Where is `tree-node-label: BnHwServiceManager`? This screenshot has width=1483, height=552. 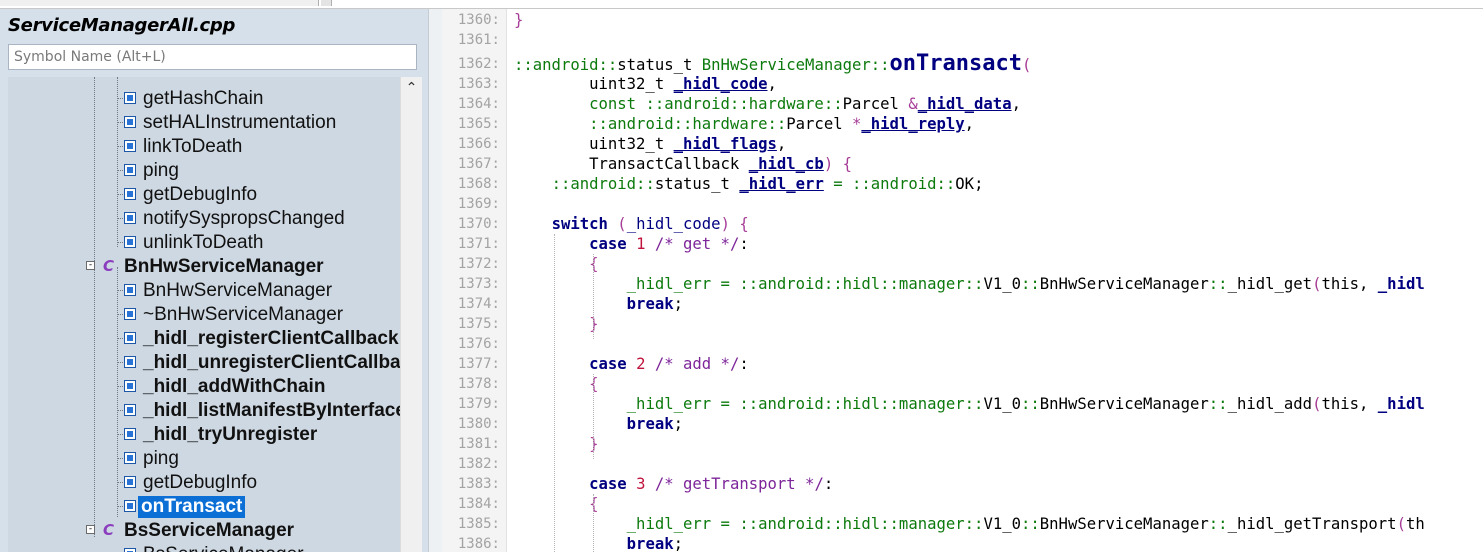
tree-node-label: BnHwServiceManager is located at coordinates (238, 290).